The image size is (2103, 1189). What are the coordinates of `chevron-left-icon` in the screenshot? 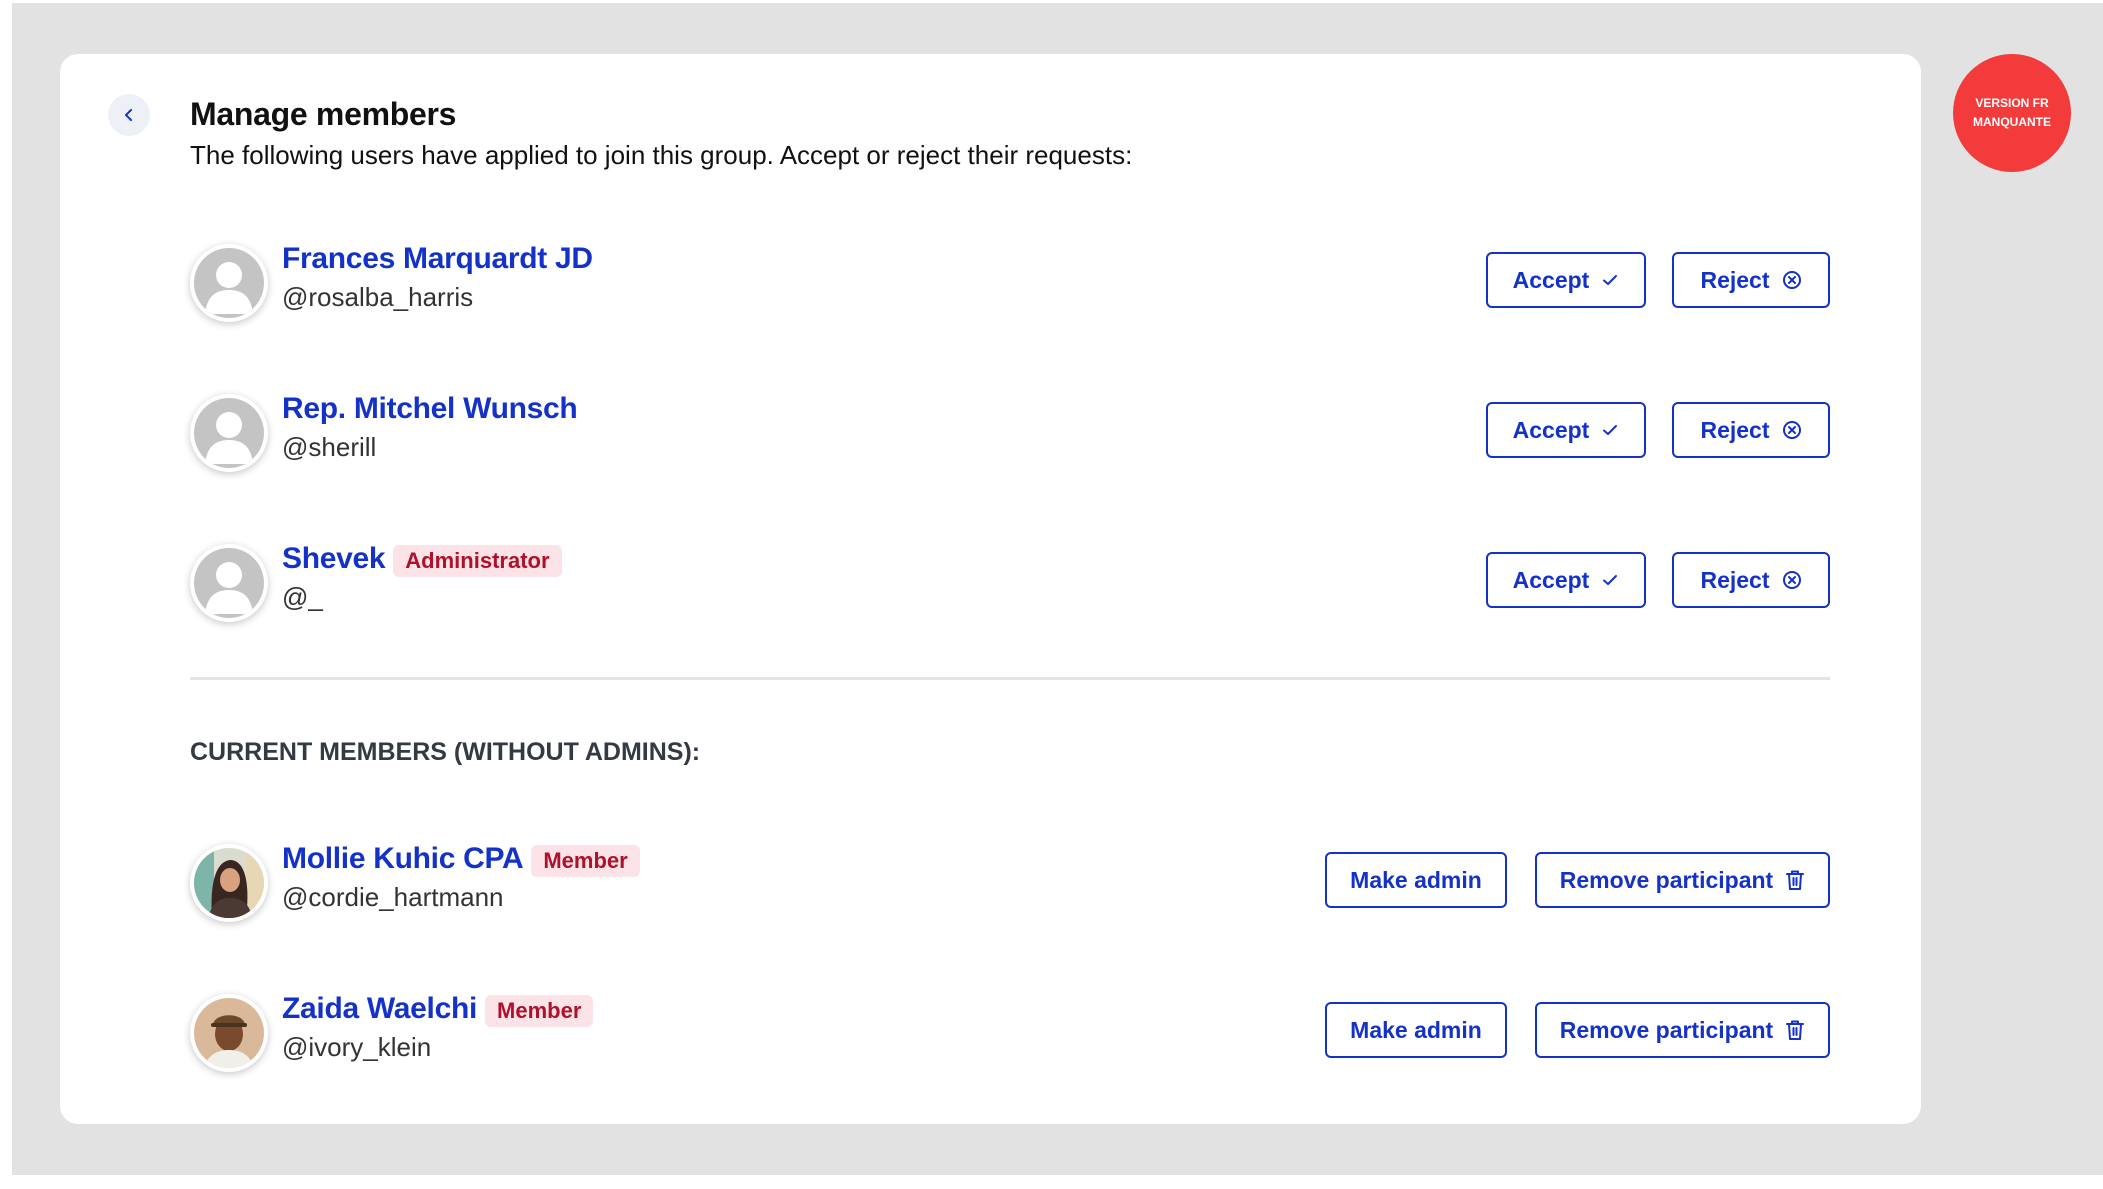 It's located at (128, 115).